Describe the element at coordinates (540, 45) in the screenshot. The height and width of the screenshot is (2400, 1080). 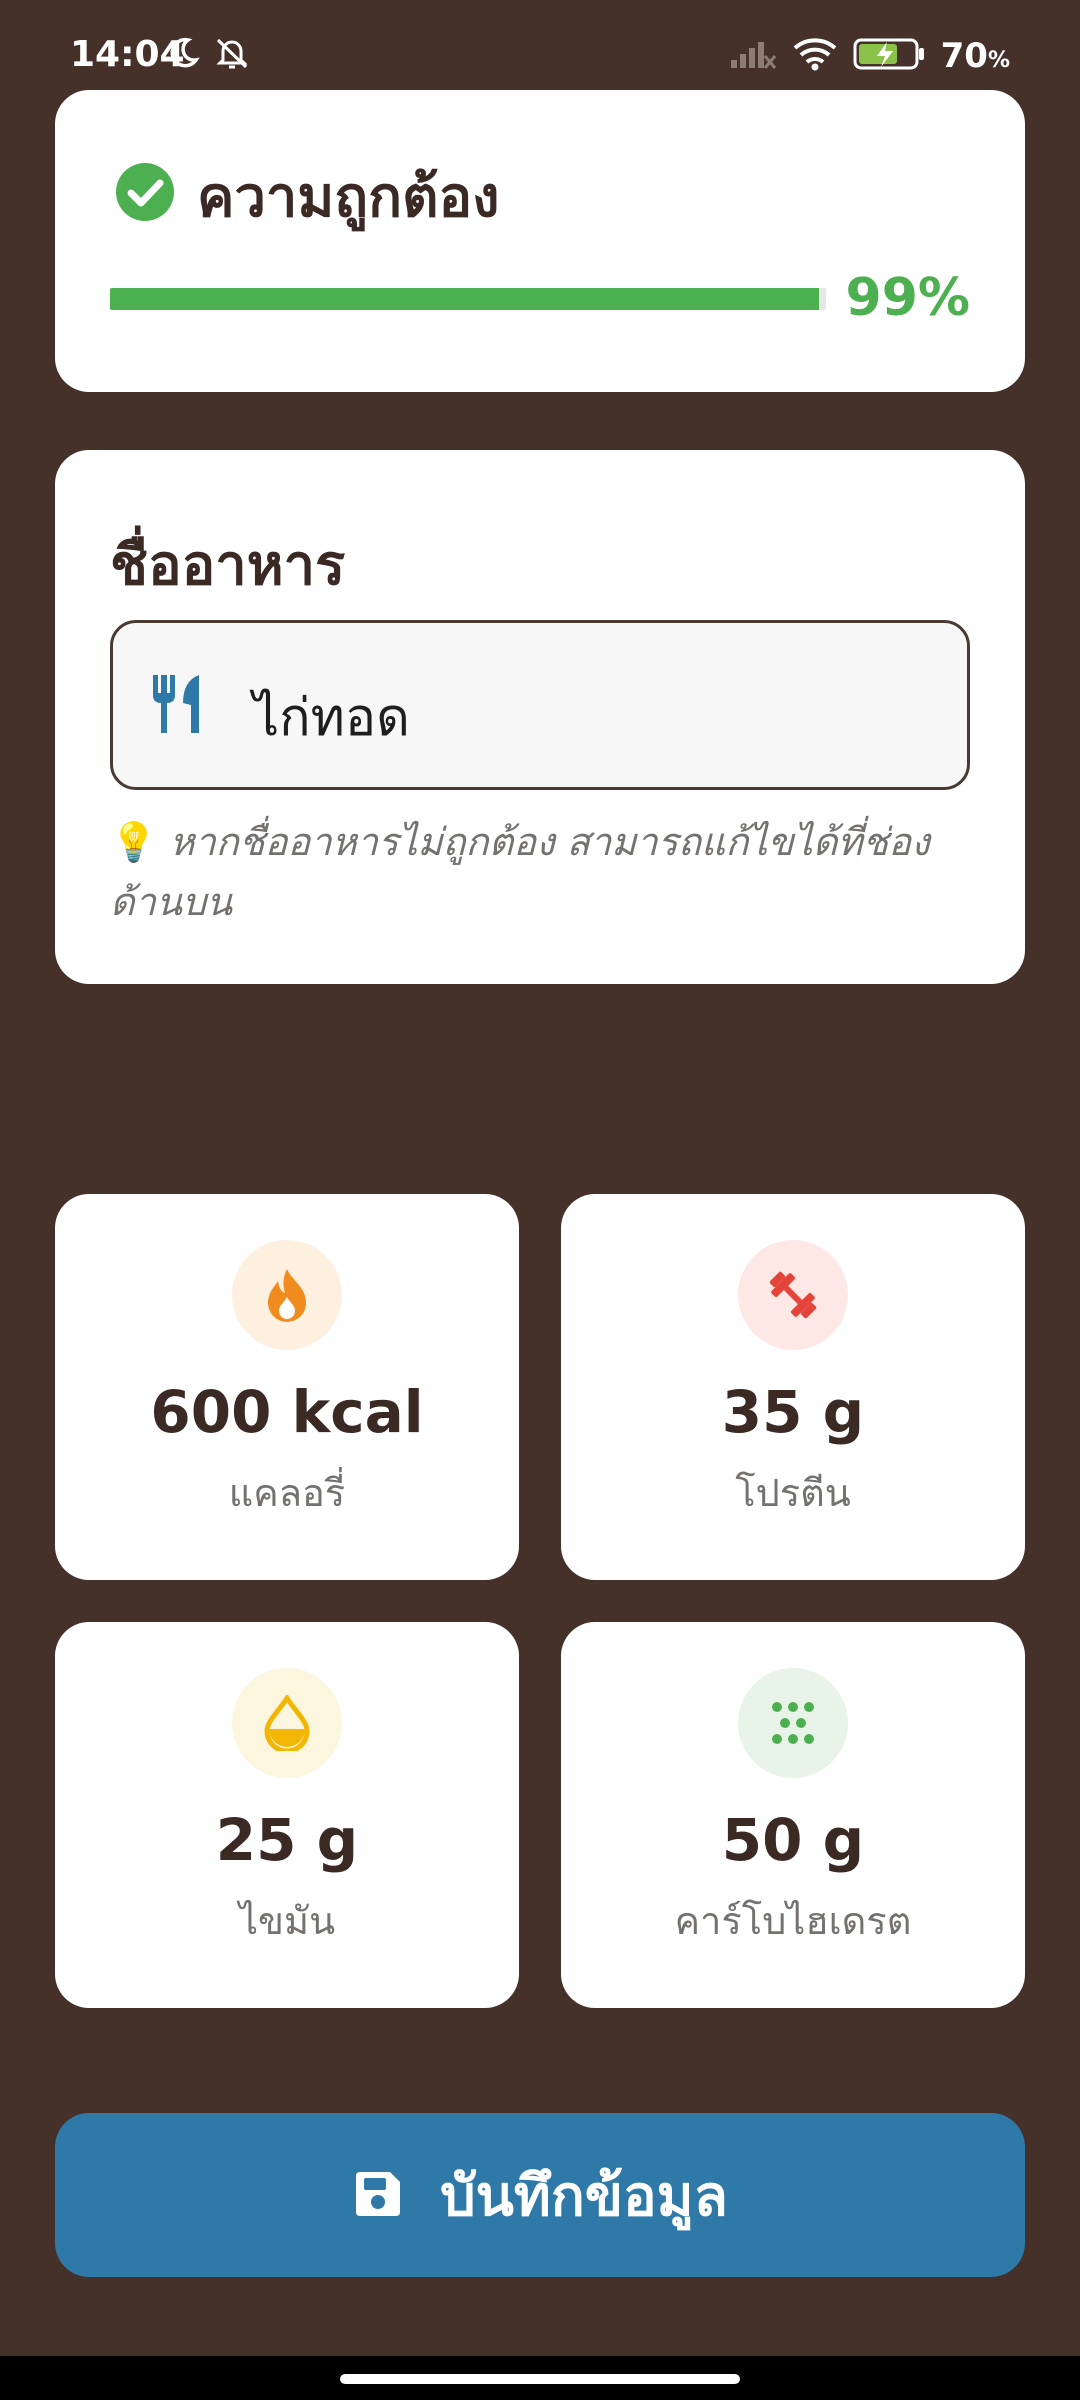
I see `status-bar: 14:04 70%` at that location.